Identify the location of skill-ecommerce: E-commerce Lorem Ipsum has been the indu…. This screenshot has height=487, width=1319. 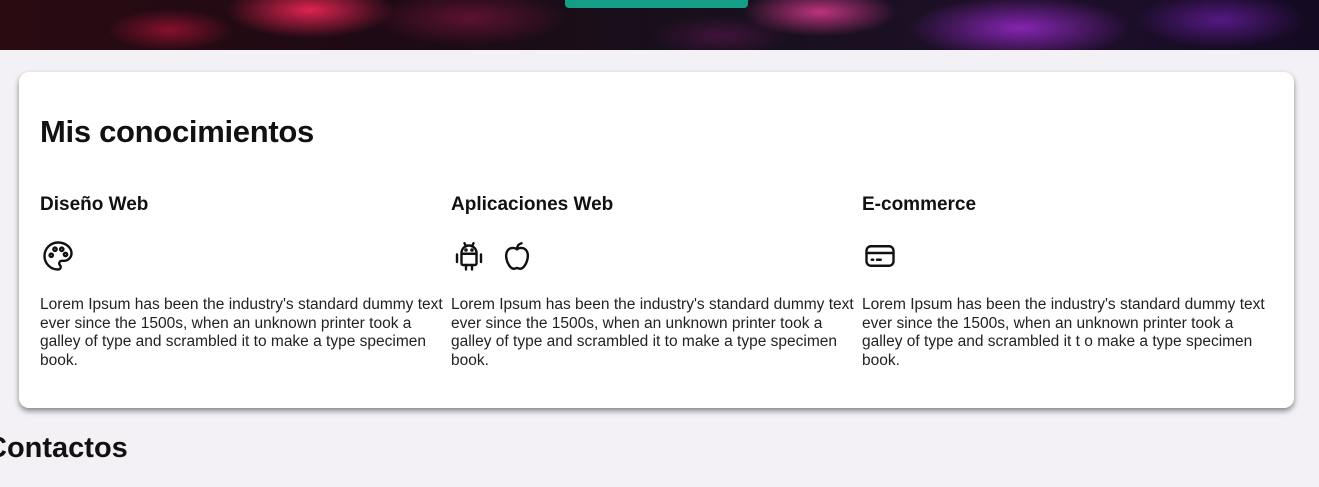
(1067, 282).